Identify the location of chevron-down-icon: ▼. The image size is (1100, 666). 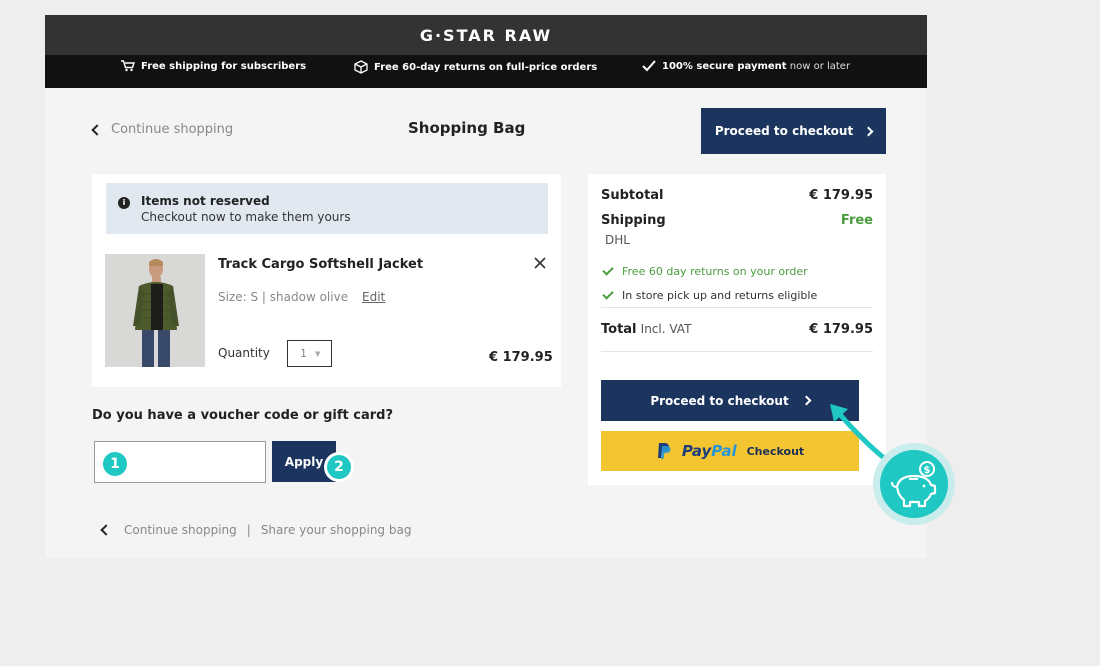
(318, 353).